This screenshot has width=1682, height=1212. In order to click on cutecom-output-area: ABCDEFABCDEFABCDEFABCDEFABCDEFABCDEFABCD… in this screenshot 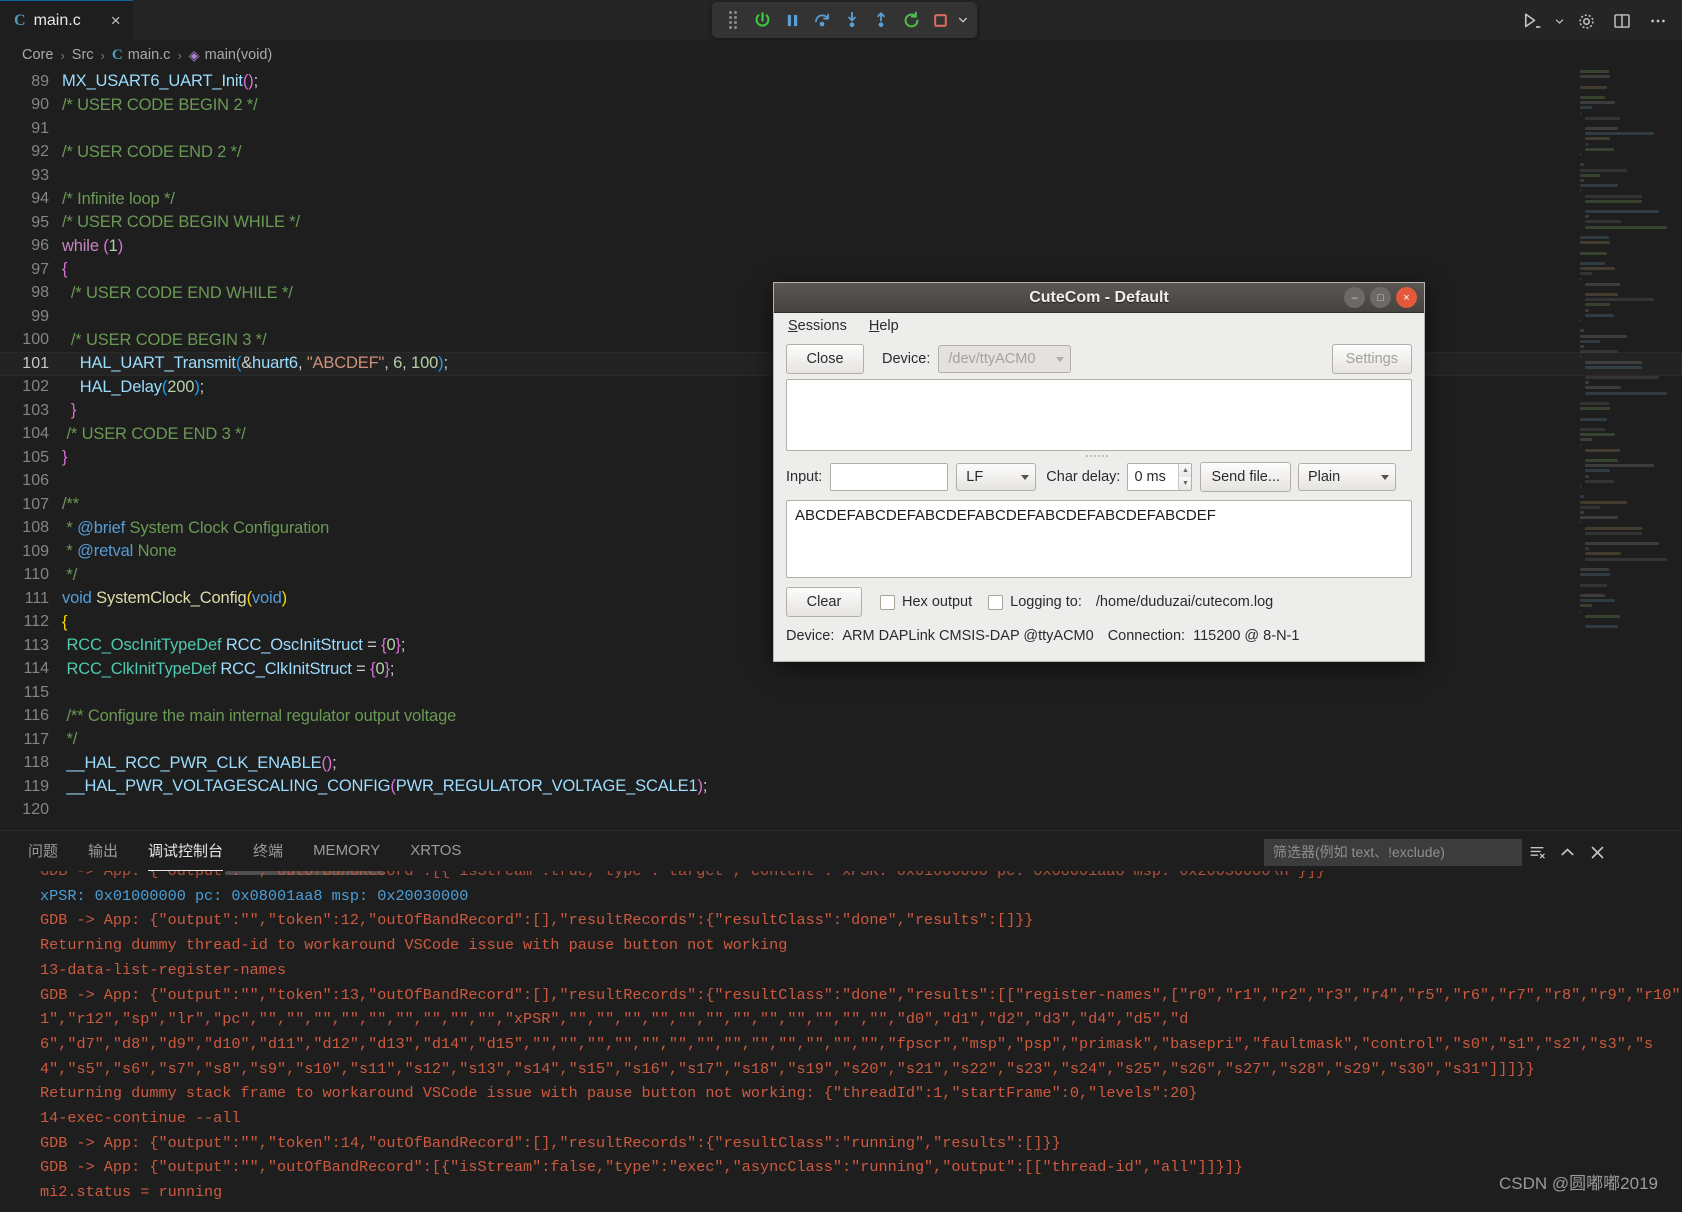, I will do `click(1099, 539)`.